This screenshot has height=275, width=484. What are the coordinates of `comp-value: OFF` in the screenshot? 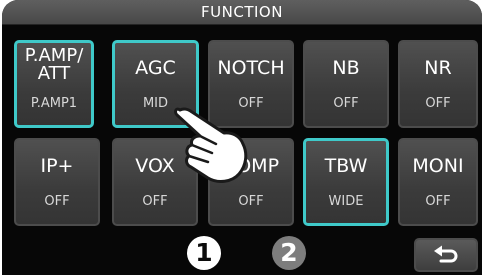 It's located at (251, 201).